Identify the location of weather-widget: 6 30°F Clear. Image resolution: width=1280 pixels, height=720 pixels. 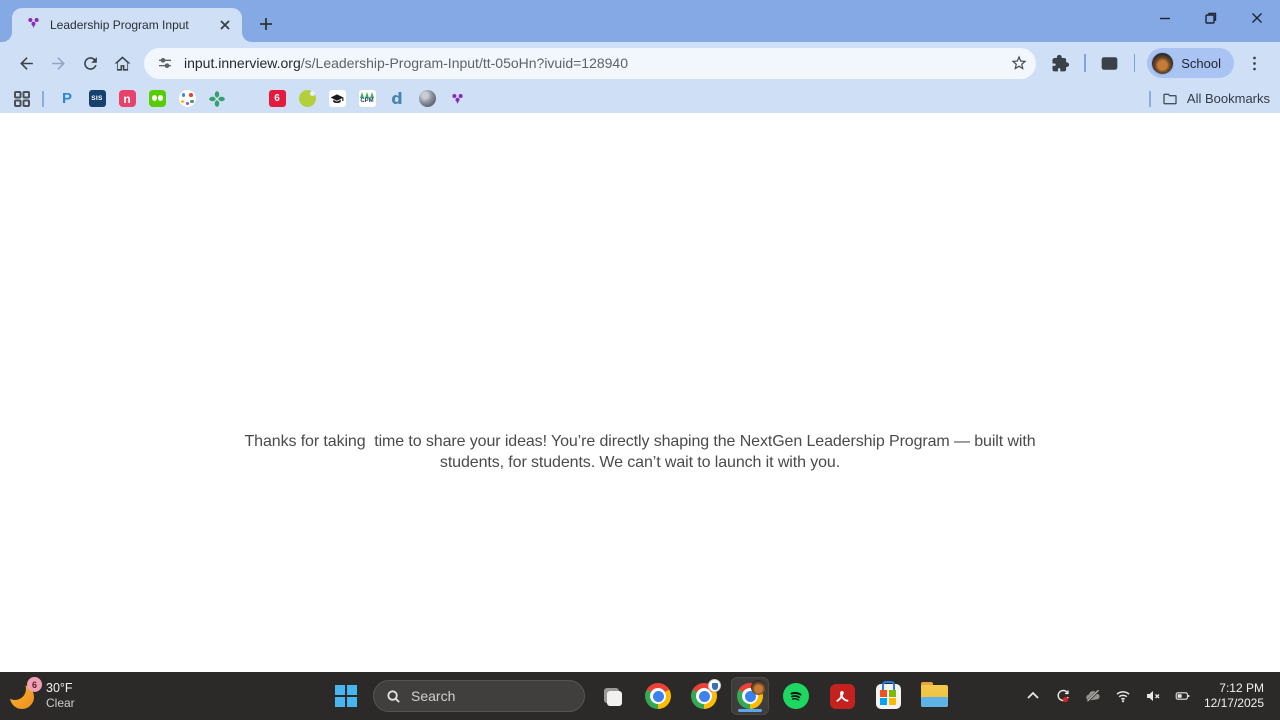
(37, 694).